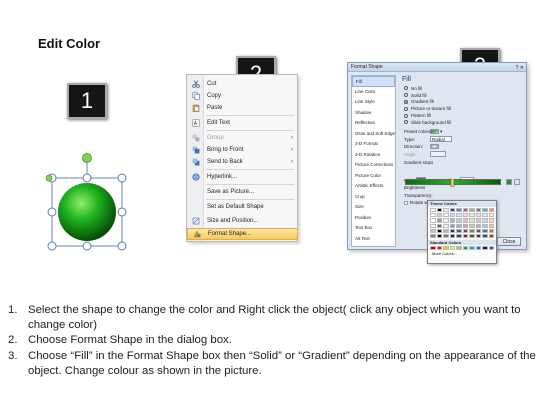  What do you see at coordinates (87, 158) in the screenshot?
I see `rotation-handle` at bounding box center [87, 158].